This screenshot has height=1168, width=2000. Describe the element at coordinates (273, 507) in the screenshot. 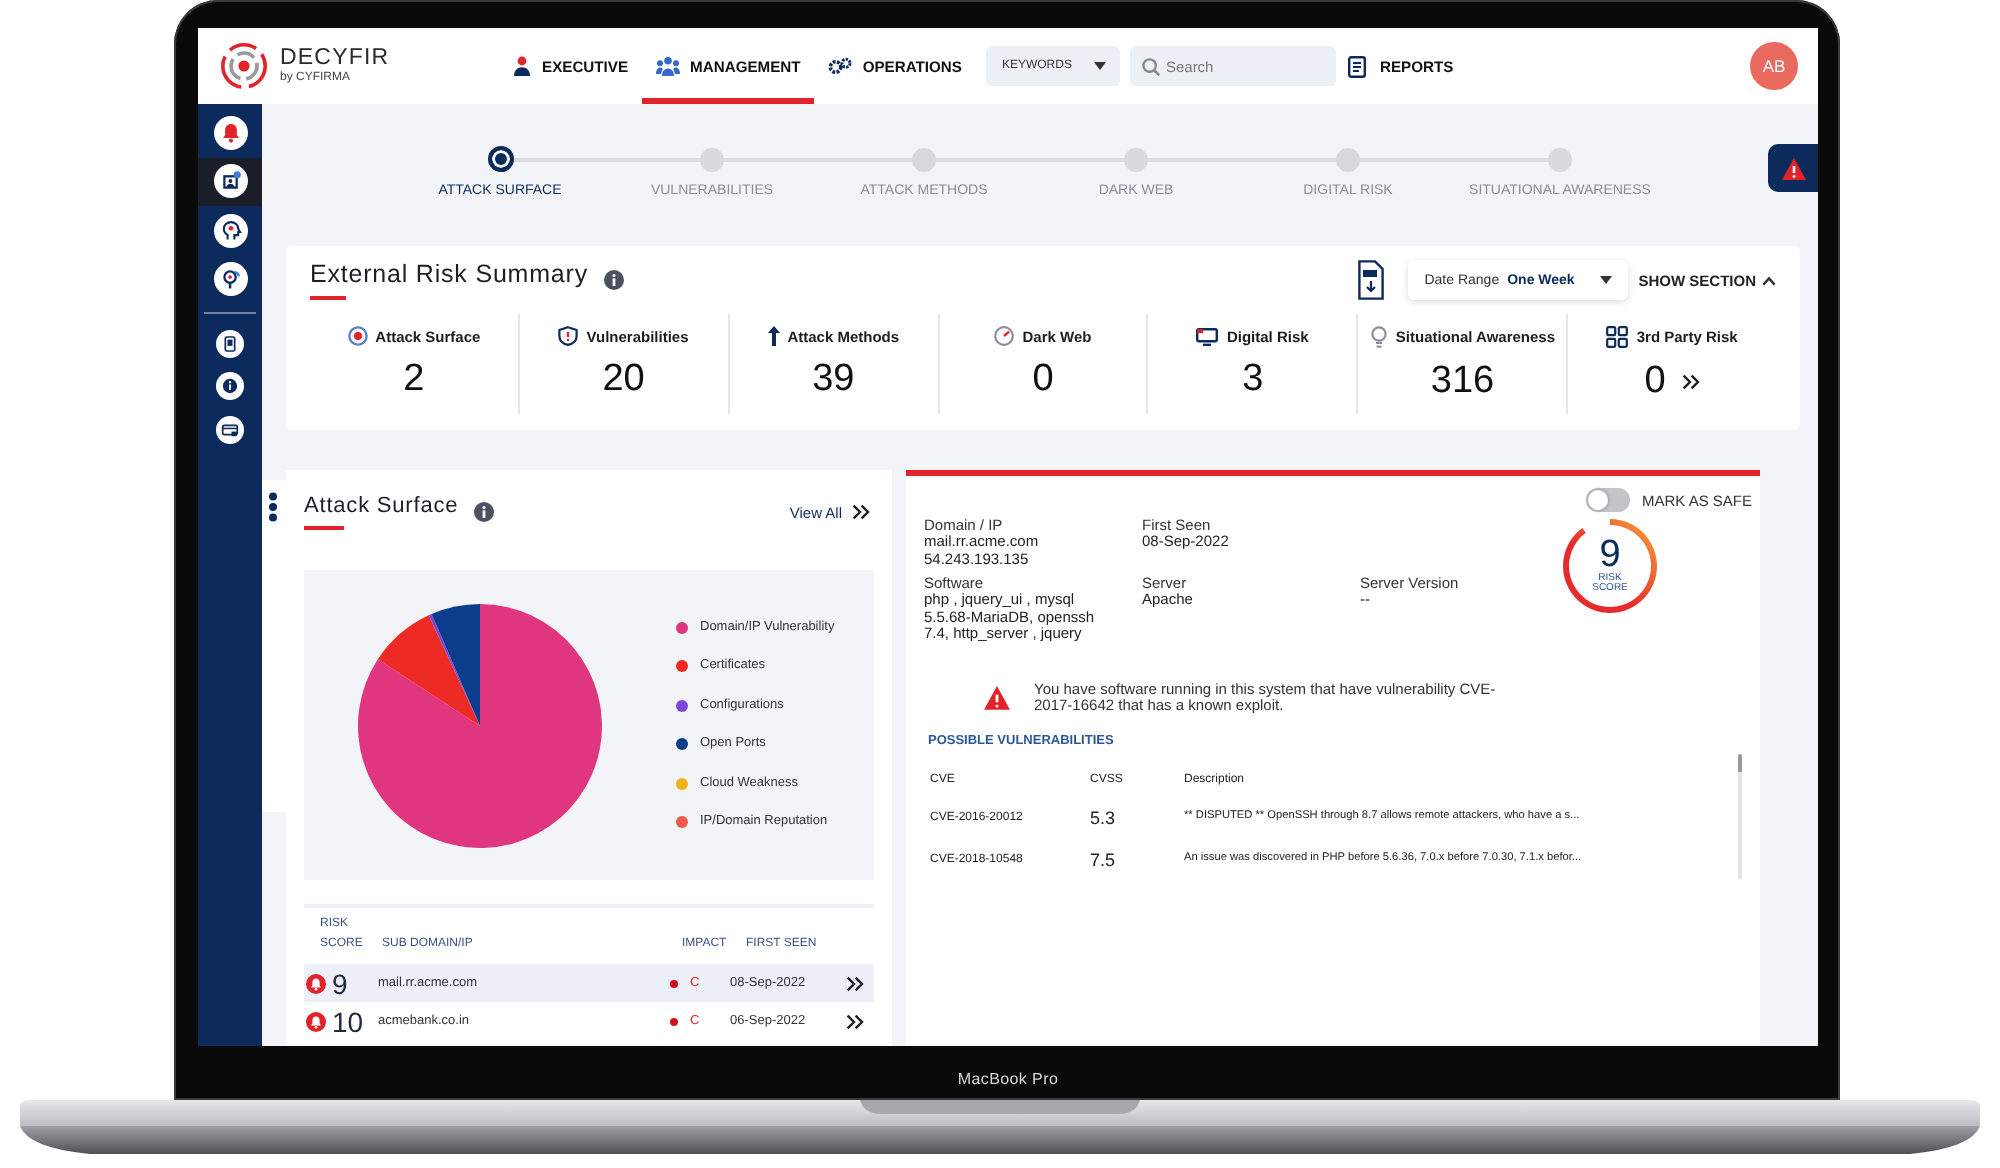

I see `kebab-menu-icon` at that location.